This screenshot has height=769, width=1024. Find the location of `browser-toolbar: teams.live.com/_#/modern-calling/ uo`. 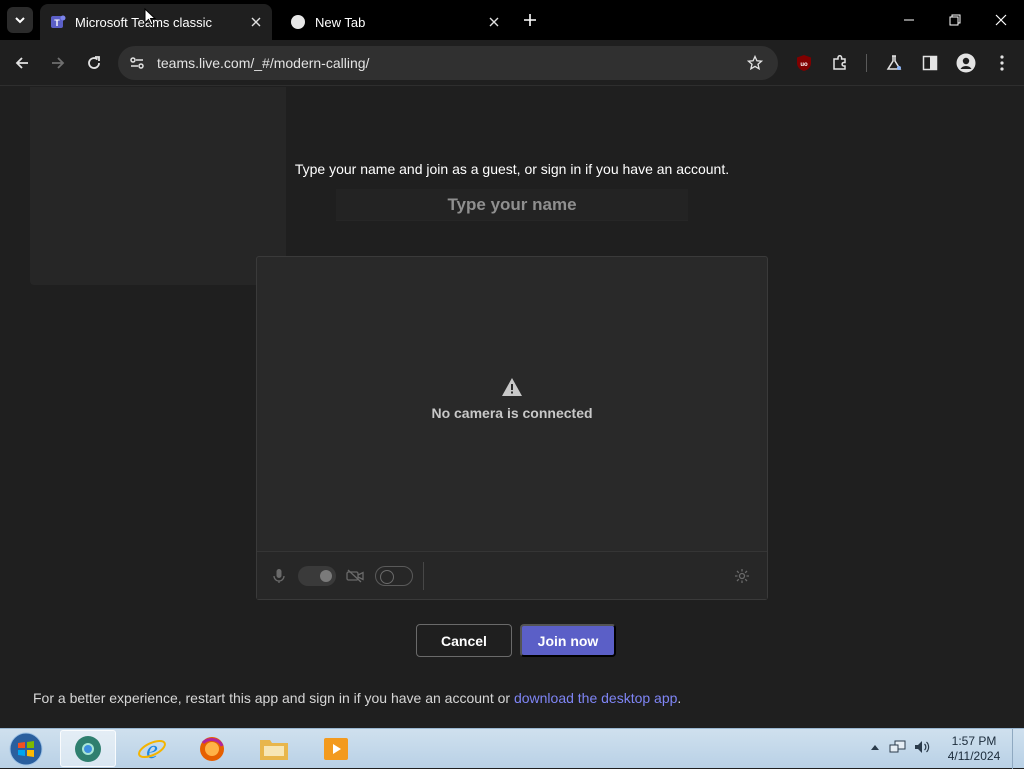

browser-toolbar: teams.live.com/_#/modern-calling/ uo is located at coordinates (512, 63).